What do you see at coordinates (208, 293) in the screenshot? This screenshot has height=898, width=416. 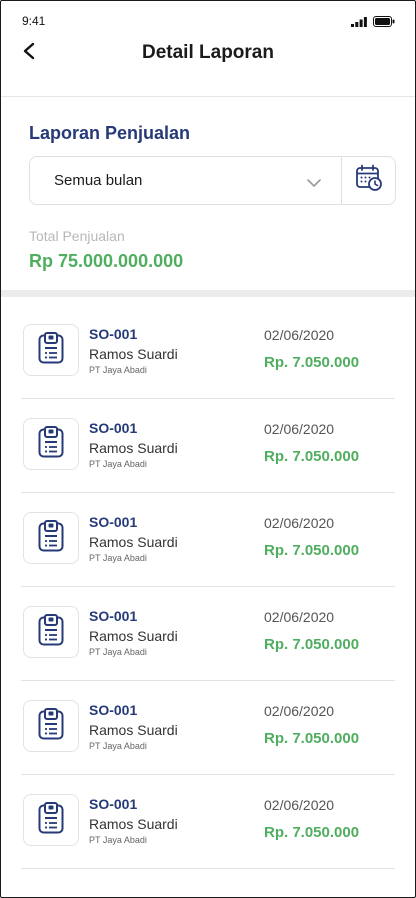 I see `section-divider` at bounding box center [208, 293].